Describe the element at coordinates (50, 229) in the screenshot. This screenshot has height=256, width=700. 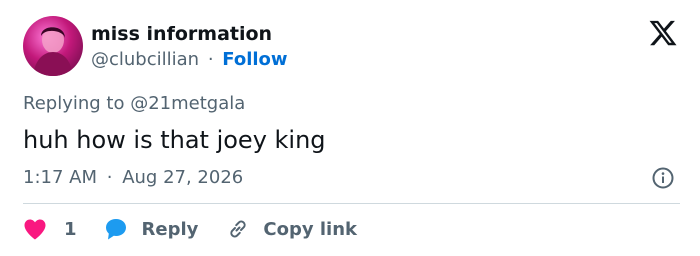
I see `like-button: 1` at that location.